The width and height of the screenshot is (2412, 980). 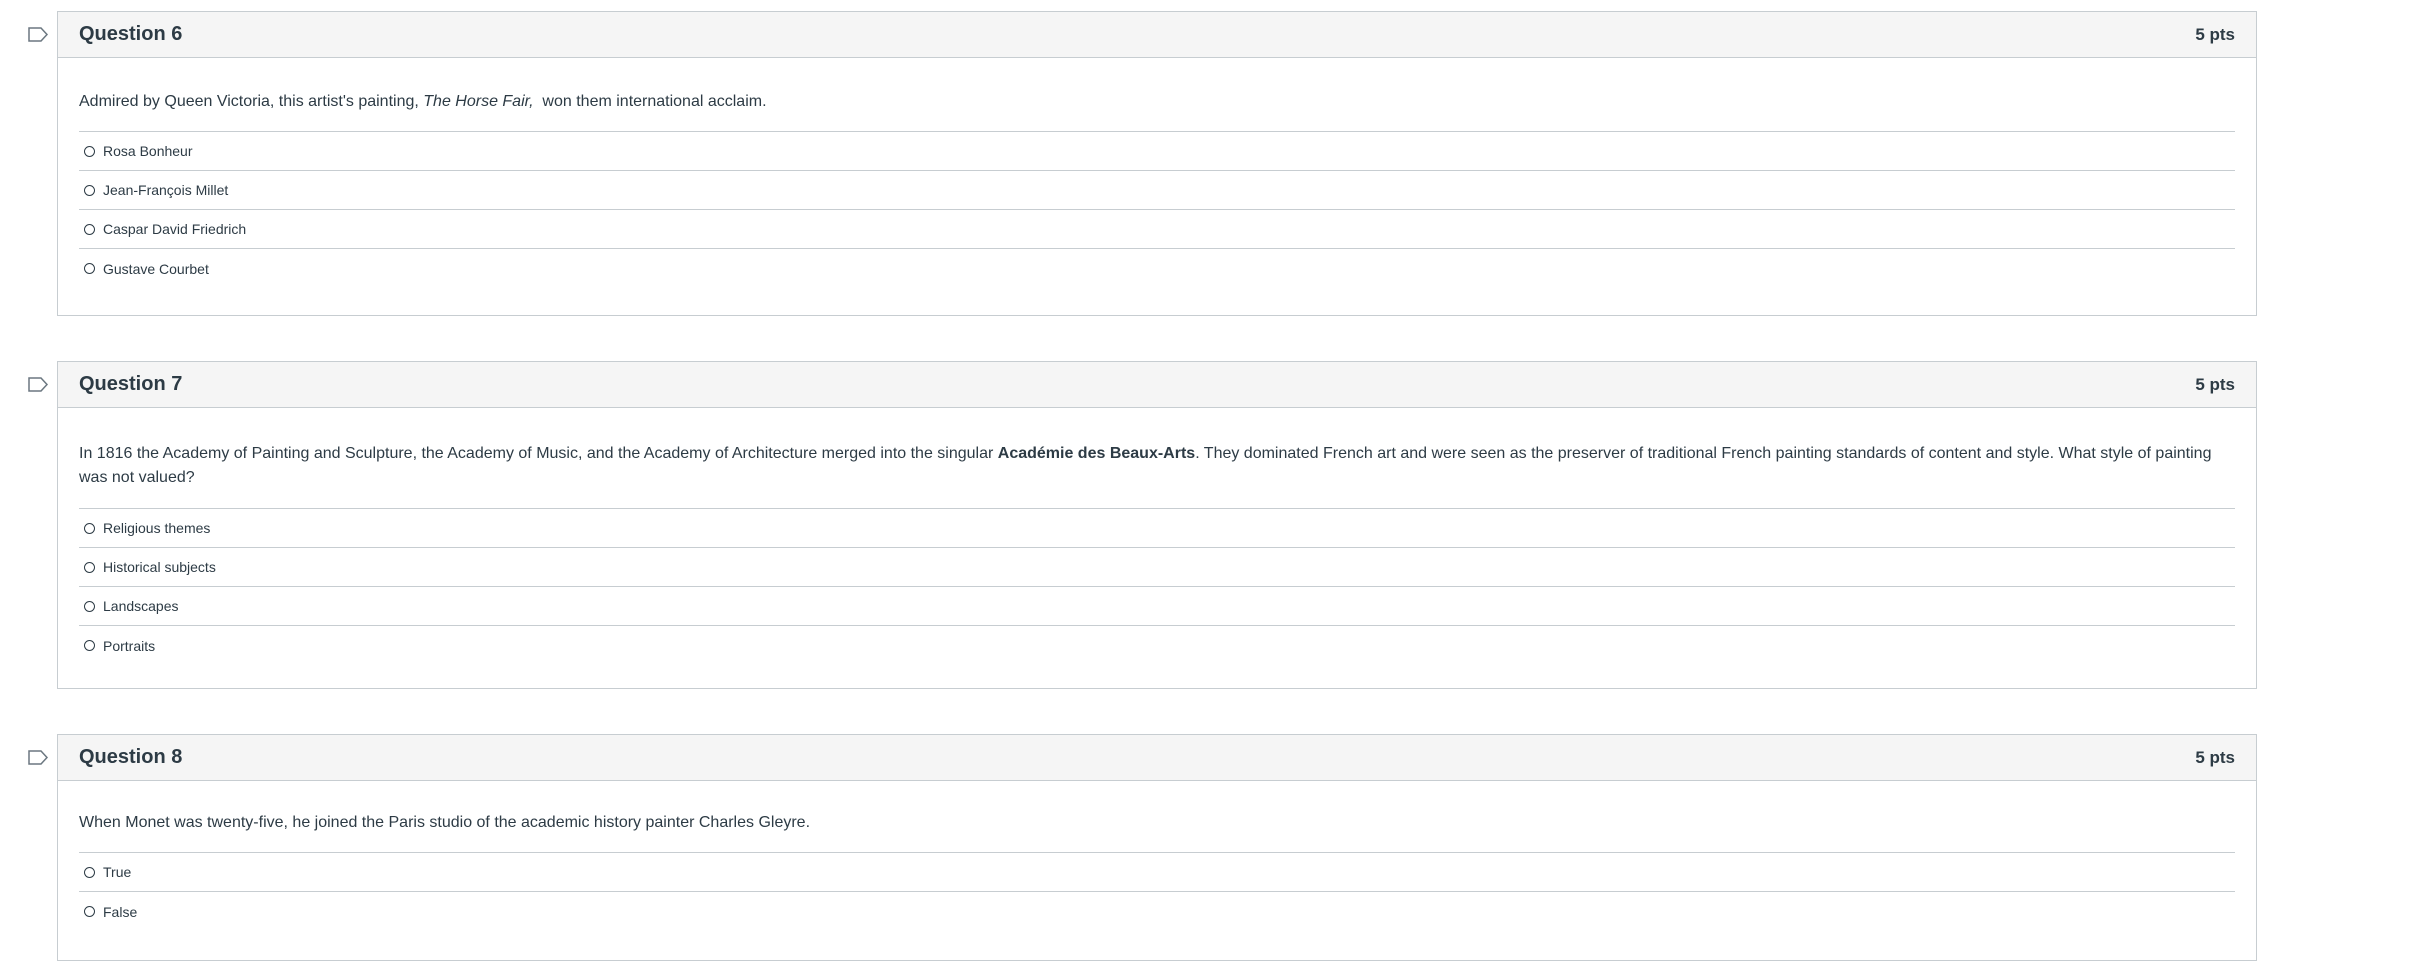 I want to click on answer-list: True False, so click(x=1157, y=892).